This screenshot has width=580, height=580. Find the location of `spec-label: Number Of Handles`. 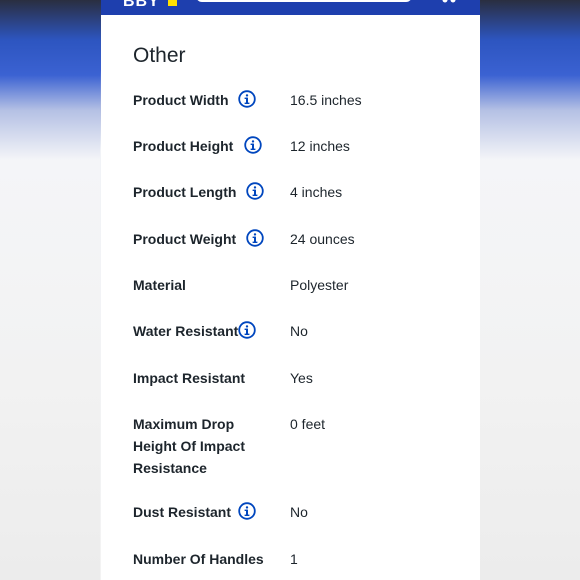

spec-label: Number Of Handles is located at coordinates (198, 559).